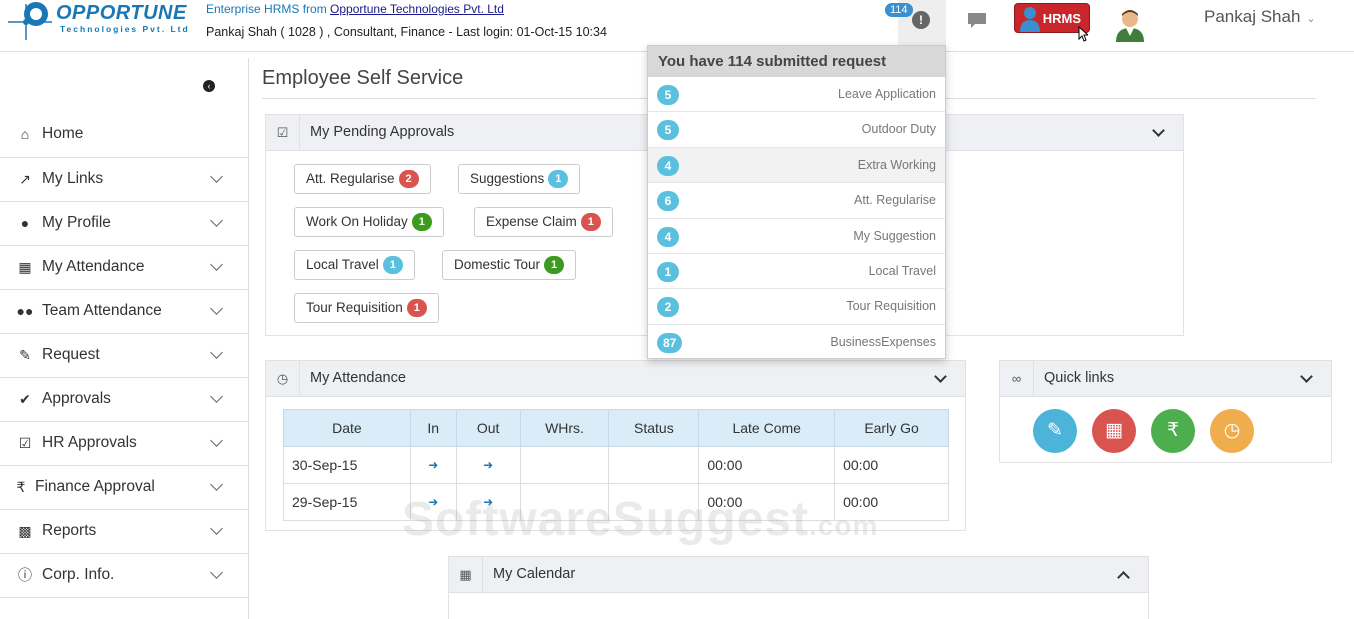 The width and height of the screenshot is (1354, 619). I want to click on sidebar-item-label: Team Attendance, so click(102, 310).